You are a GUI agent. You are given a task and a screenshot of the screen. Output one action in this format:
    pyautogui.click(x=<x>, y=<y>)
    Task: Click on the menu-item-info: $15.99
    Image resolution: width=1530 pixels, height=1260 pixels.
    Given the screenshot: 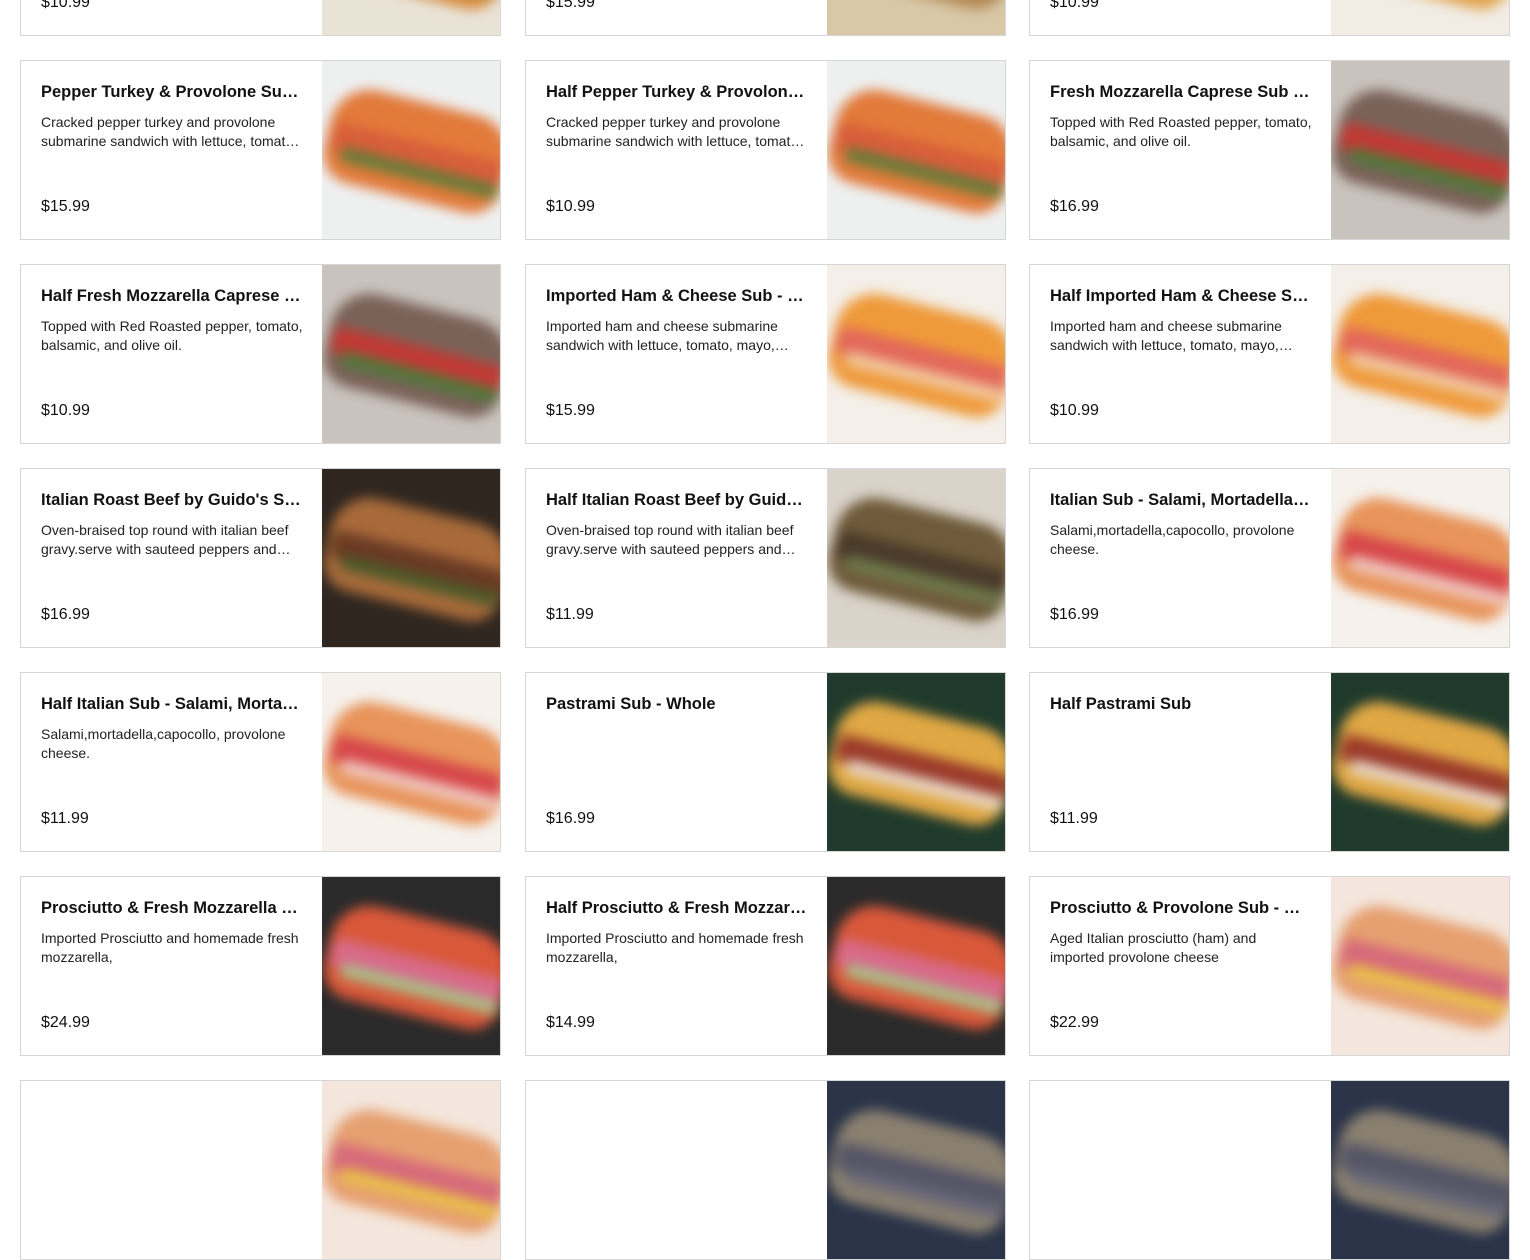 What is the action you would take?
    pyautogui.click(x=677, y=17)
    